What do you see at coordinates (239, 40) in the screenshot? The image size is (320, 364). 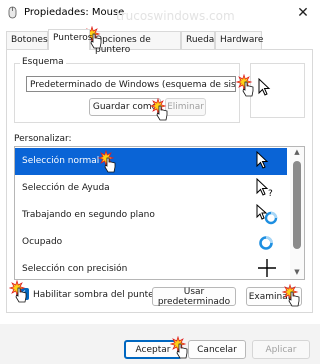 I see `tab-hardware: Hardware` at bounding box center [239, 40].